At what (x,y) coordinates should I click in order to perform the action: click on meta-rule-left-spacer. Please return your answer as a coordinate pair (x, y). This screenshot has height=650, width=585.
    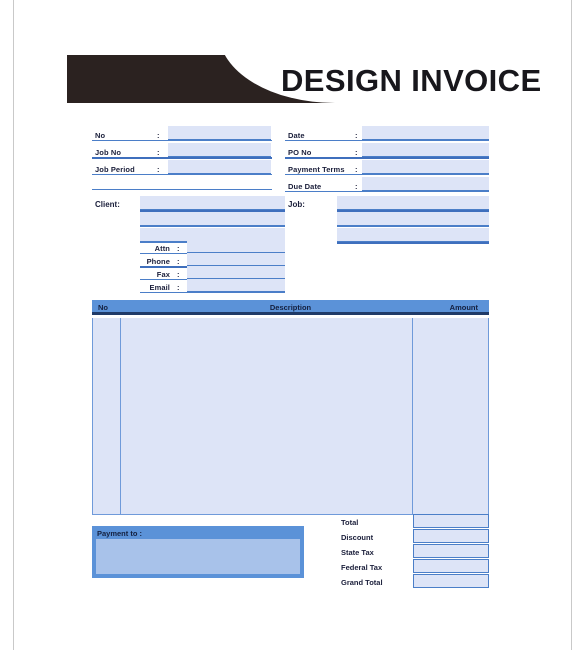
    Looking at the image, I should click on (182, 189).